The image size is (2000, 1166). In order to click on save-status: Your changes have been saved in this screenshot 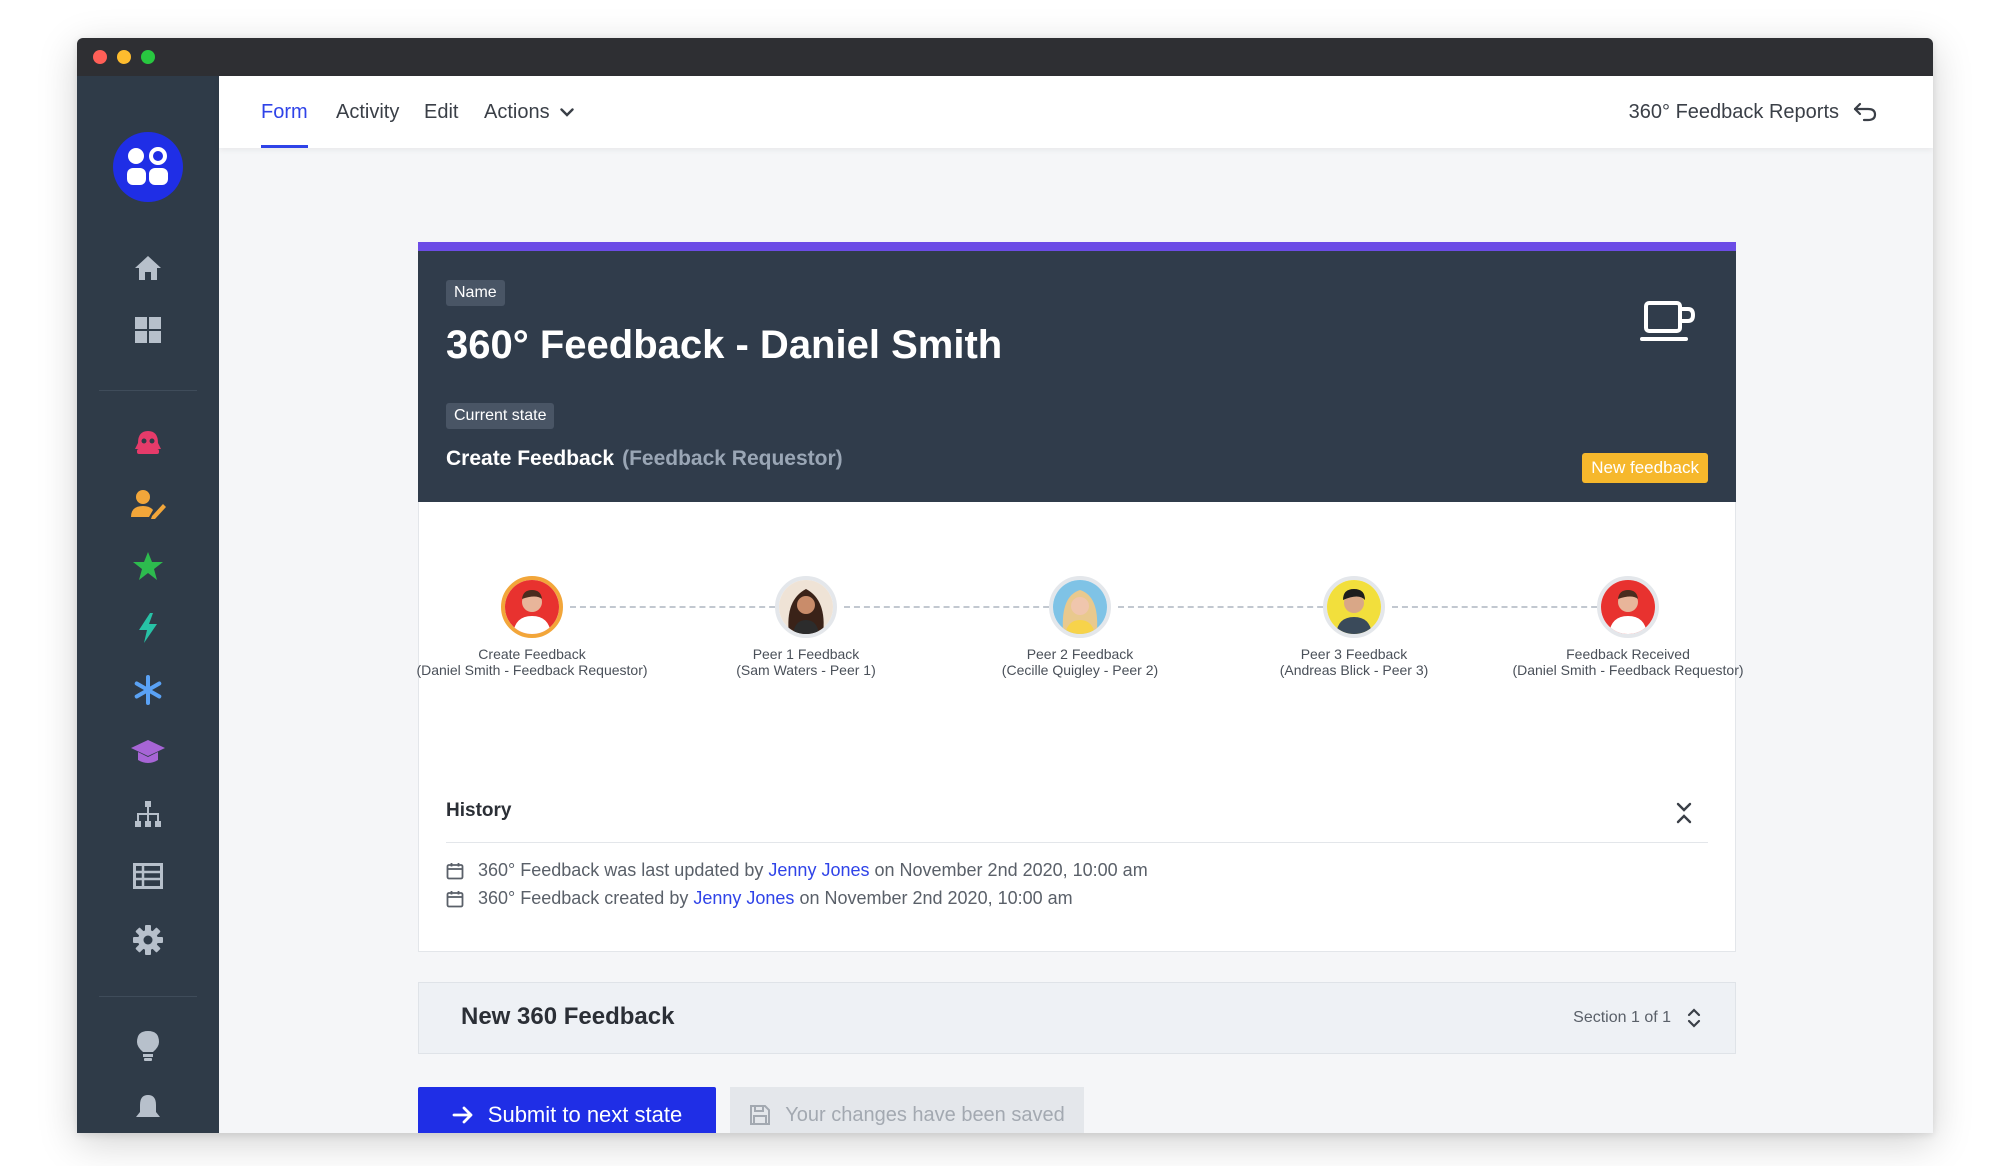, I will do `click(907, 1110)`.